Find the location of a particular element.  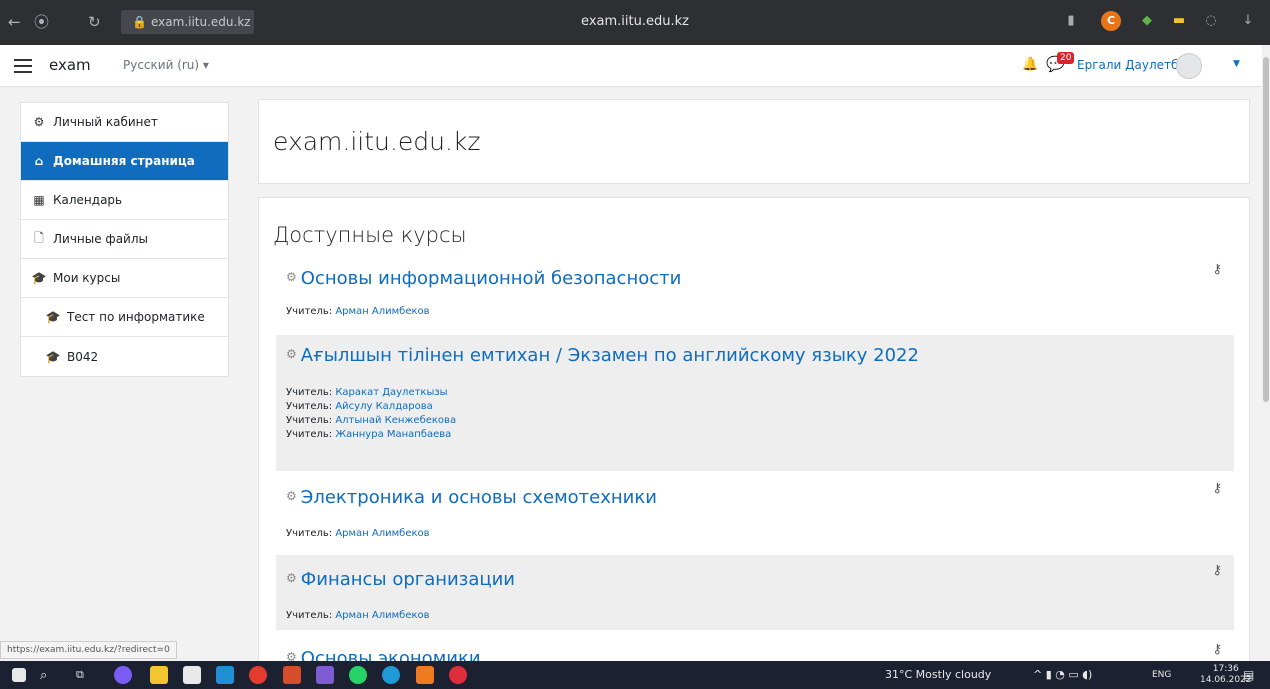

whatsapp-icon is located at coordinates (358, 675).